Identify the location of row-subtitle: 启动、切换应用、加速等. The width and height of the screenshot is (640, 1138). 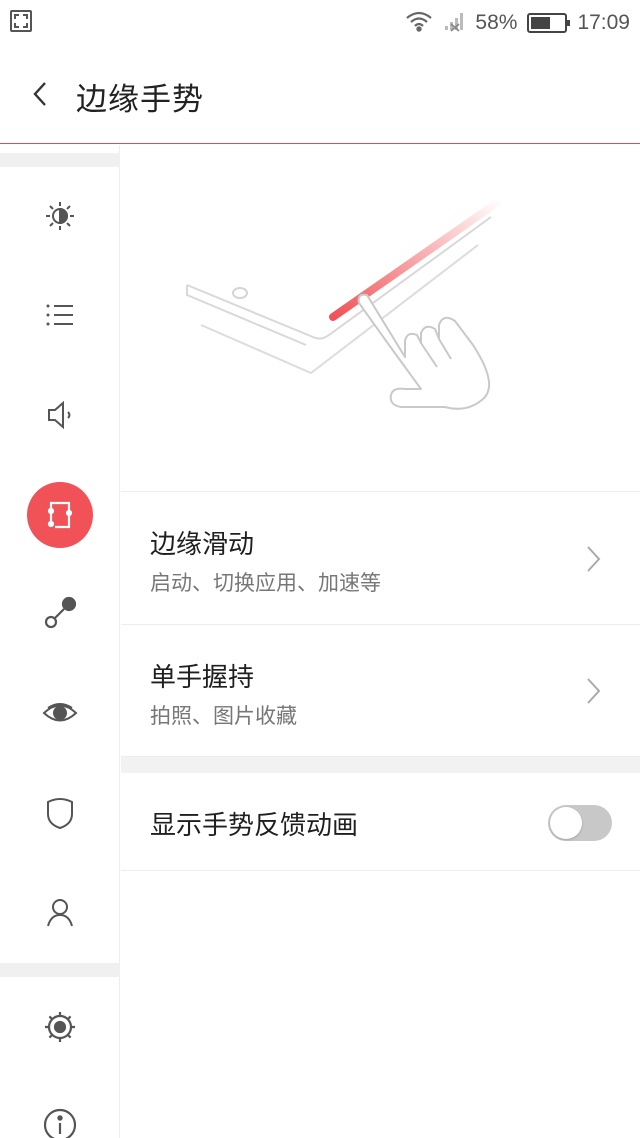
(265, 583).